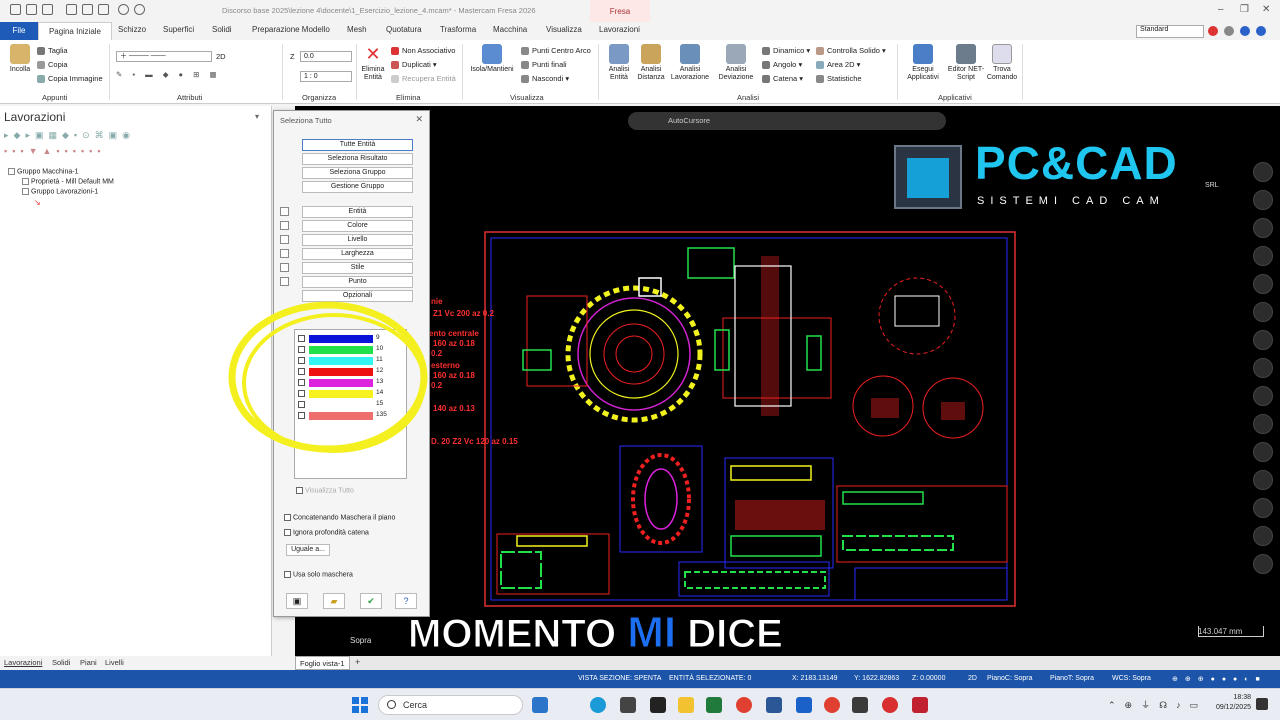  What do you see at coordinates (168, 74) in the screenshot?
I see `attribute-tools: ✎ ▪ ▬ ◆ ● ⊞ ▦` at bounding box center [168, 74].